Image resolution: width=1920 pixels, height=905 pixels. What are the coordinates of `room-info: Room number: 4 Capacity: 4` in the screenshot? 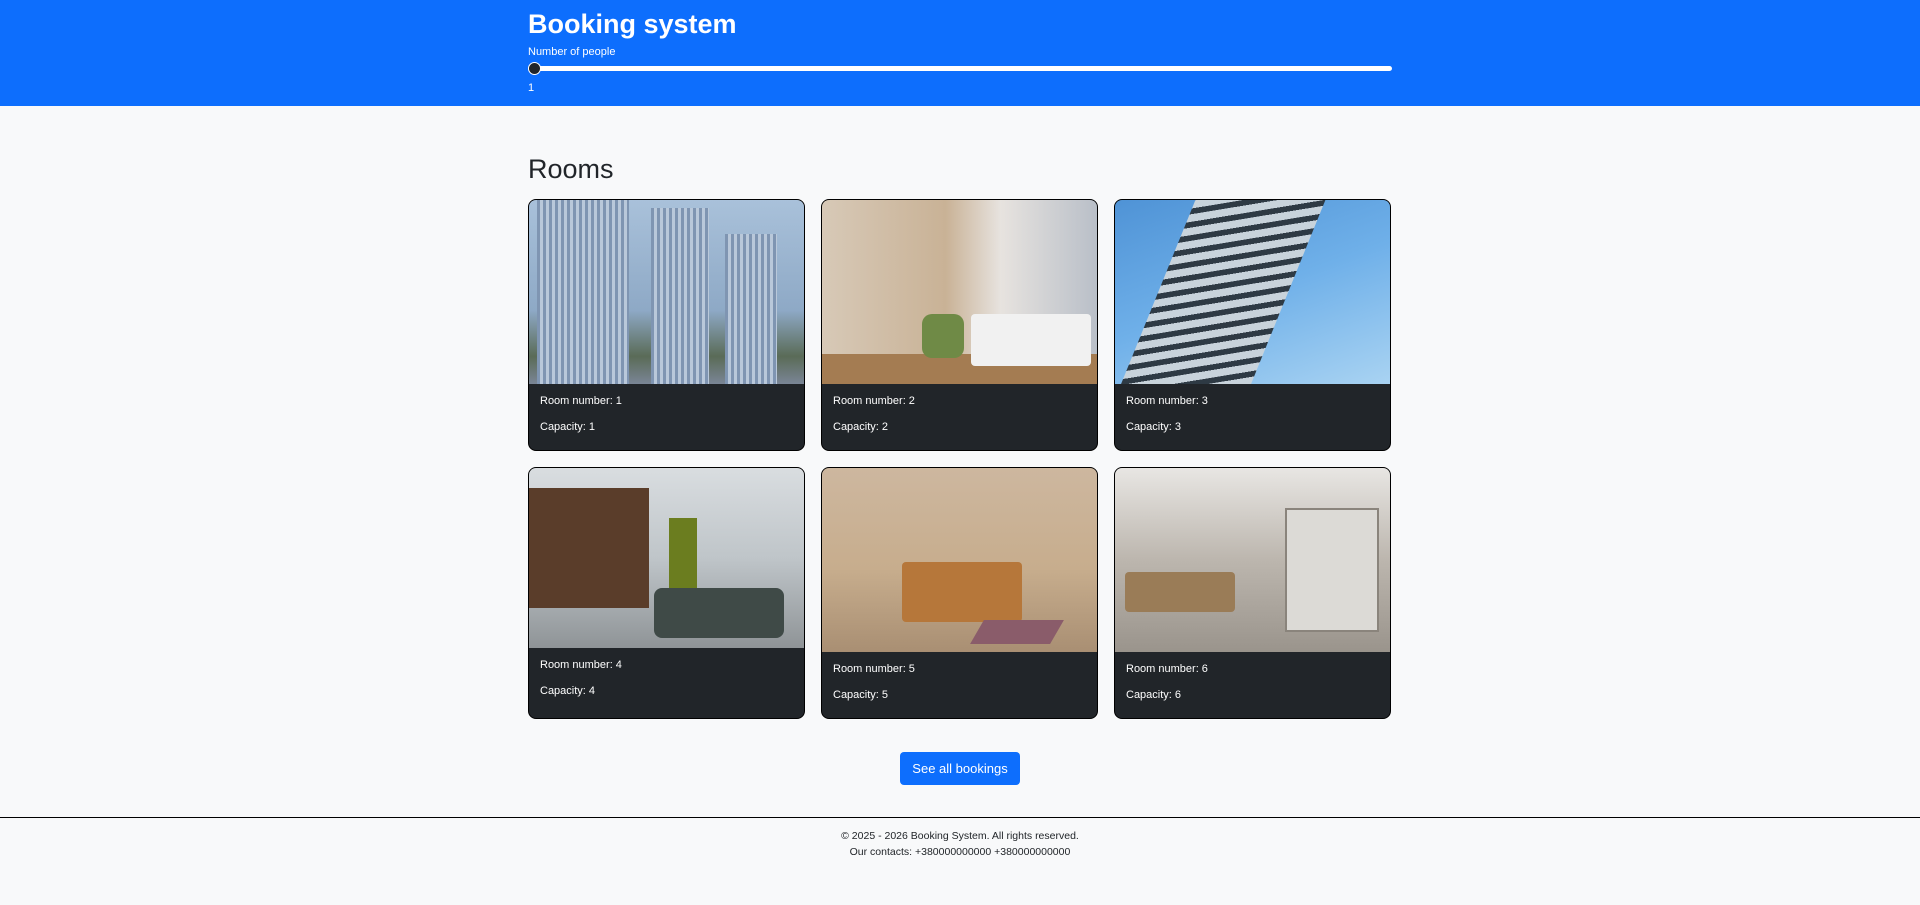 It's located at (666, 683).